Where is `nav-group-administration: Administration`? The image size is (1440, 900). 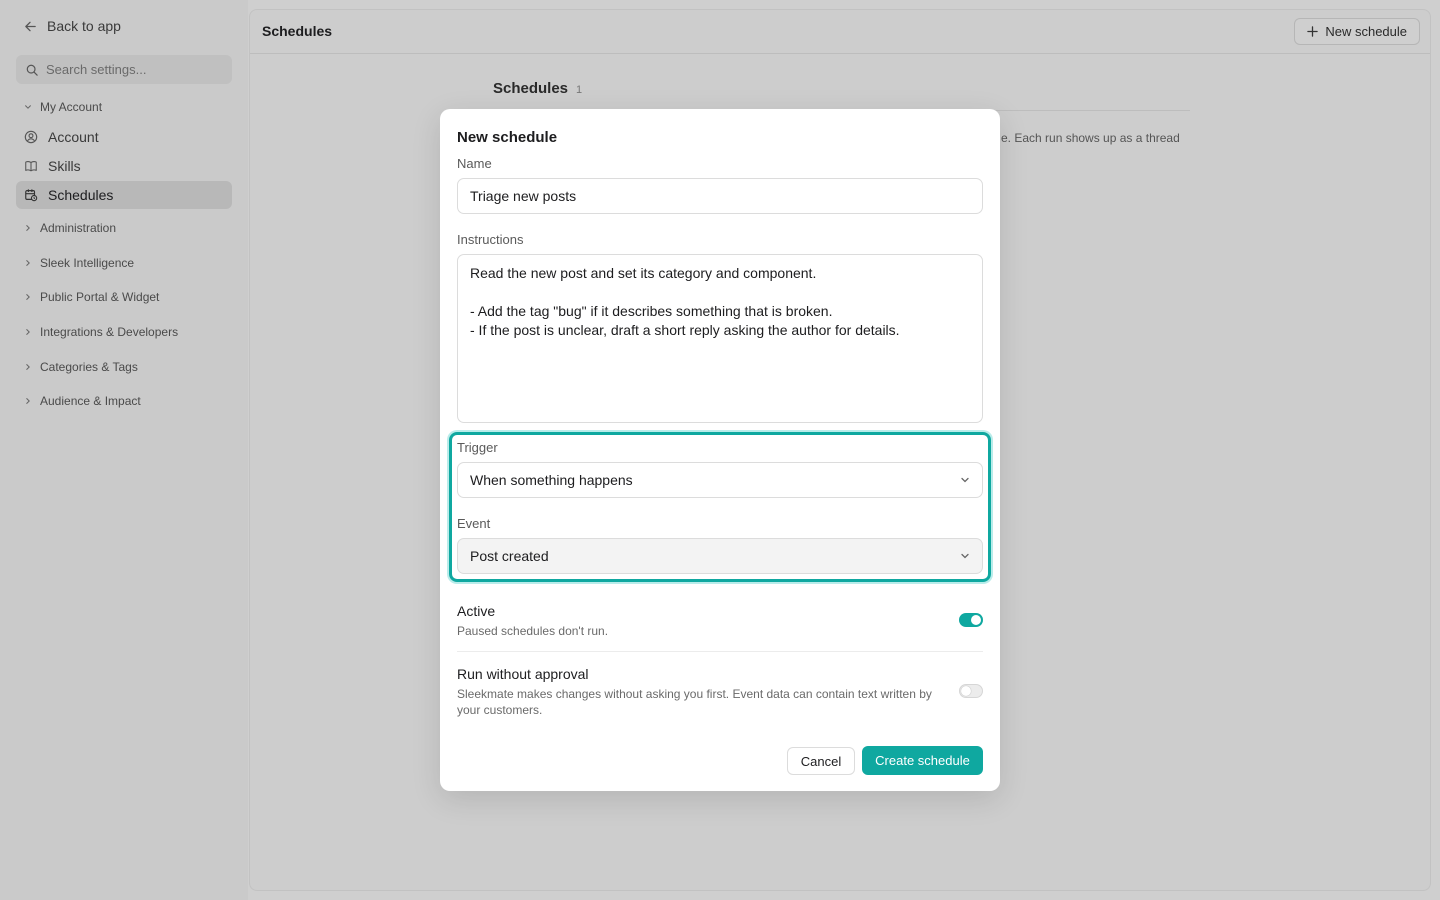
nav-group-administration: Administration is located at coordinates (70, 228).